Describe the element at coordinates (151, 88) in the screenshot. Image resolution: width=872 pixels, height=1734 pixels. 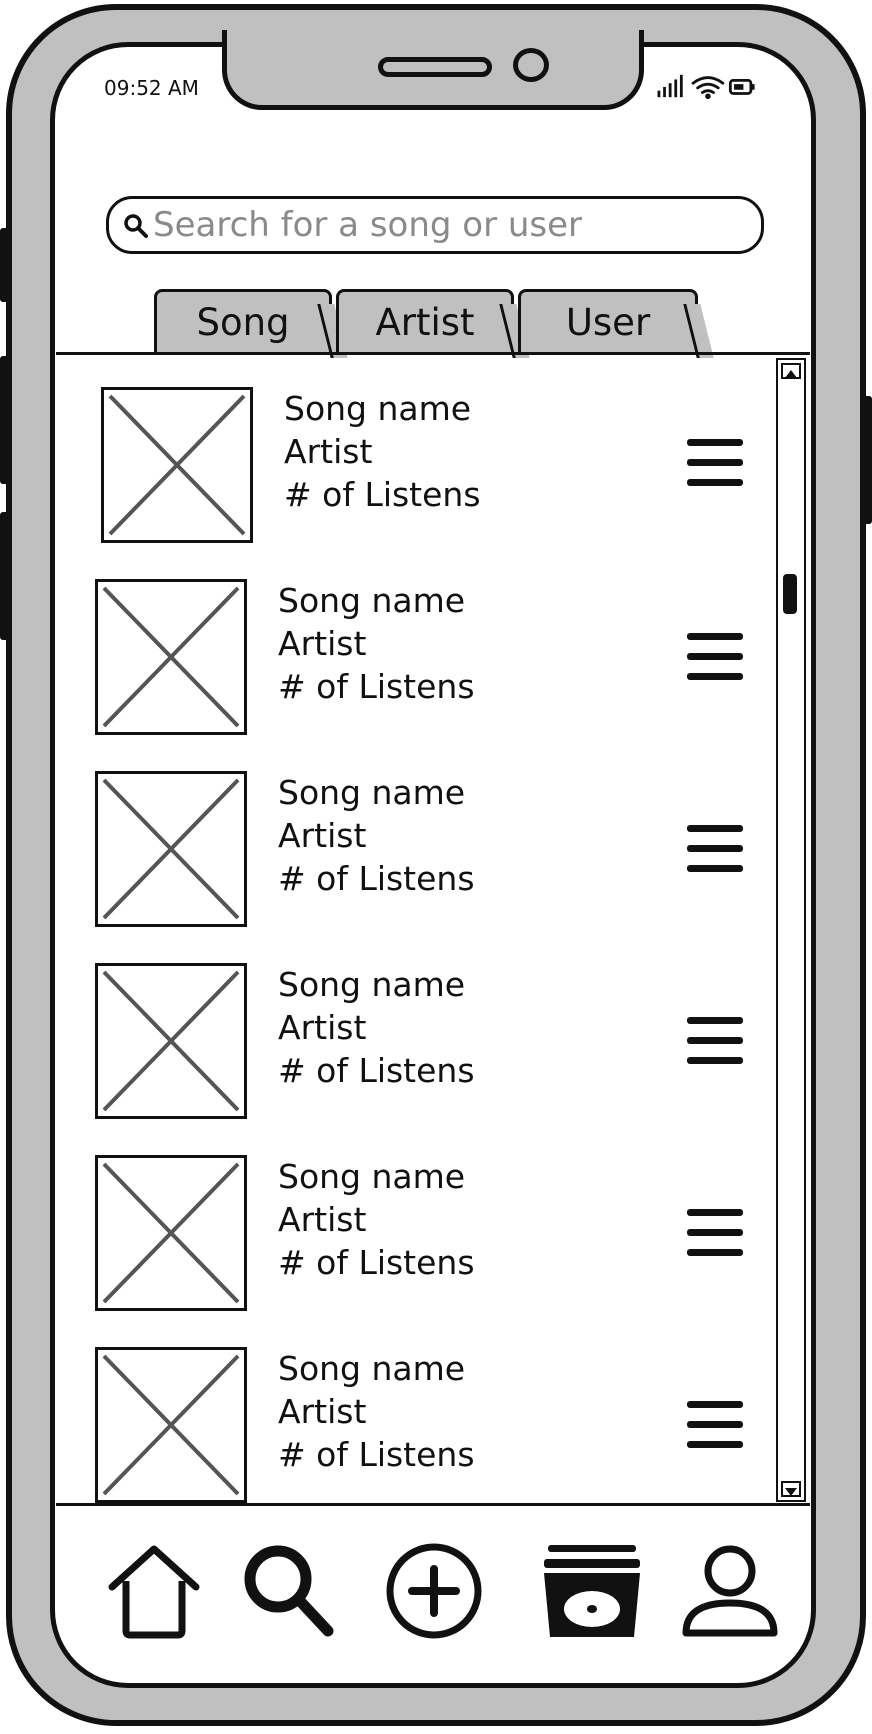
I see `status-time: 09:52 AM` at that location.